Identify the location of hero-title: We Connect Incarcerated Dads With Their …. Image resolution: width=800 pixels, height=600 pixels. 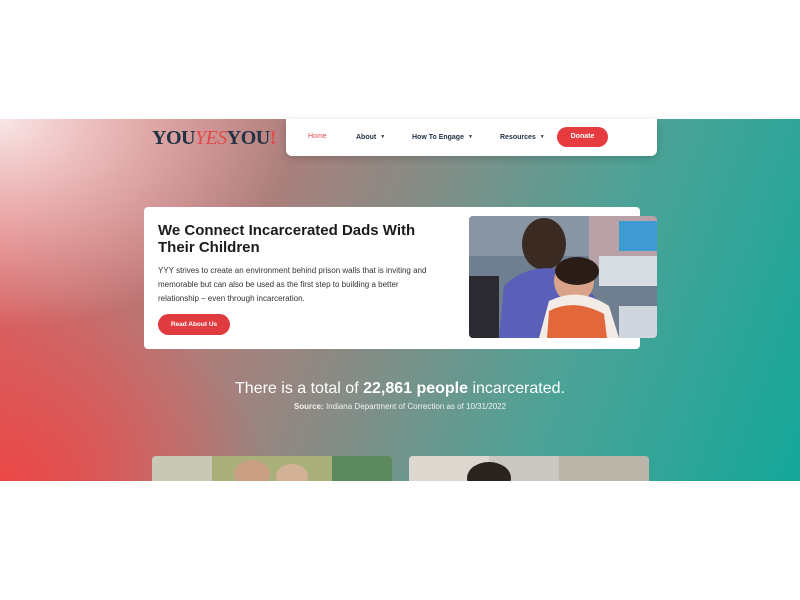
(287, 239).